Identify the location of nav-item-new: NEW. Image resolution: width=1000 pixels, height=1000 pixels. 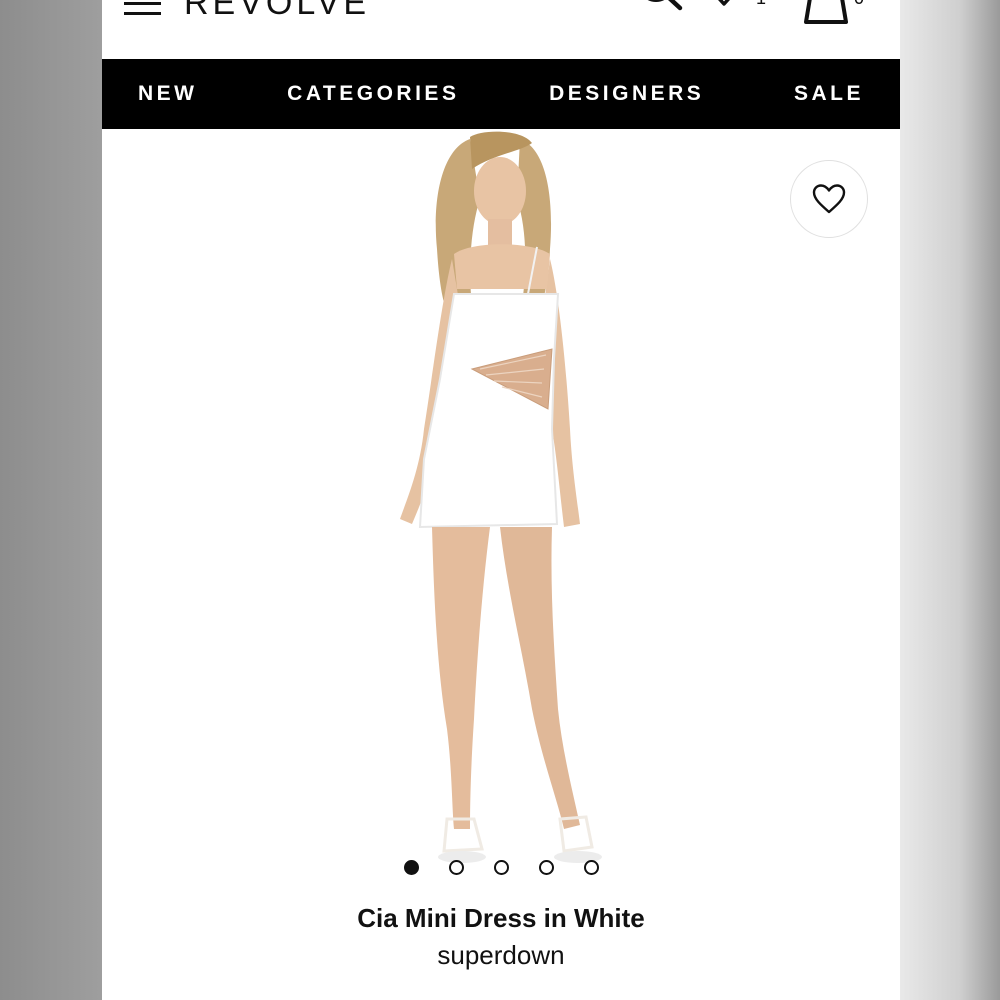
(168, 94).